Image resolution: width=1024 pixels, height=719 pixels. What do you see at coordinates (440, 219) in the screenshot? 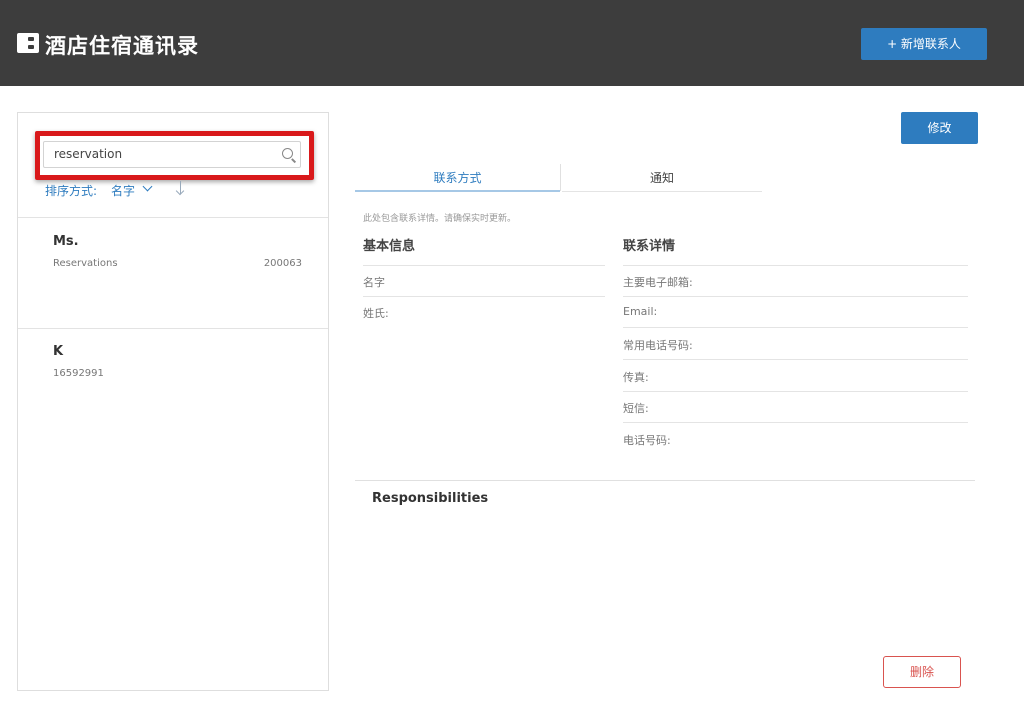
I see `notice-text: 此处包含联系详情。请确保实时更新。` at bounding box center [440, 219].